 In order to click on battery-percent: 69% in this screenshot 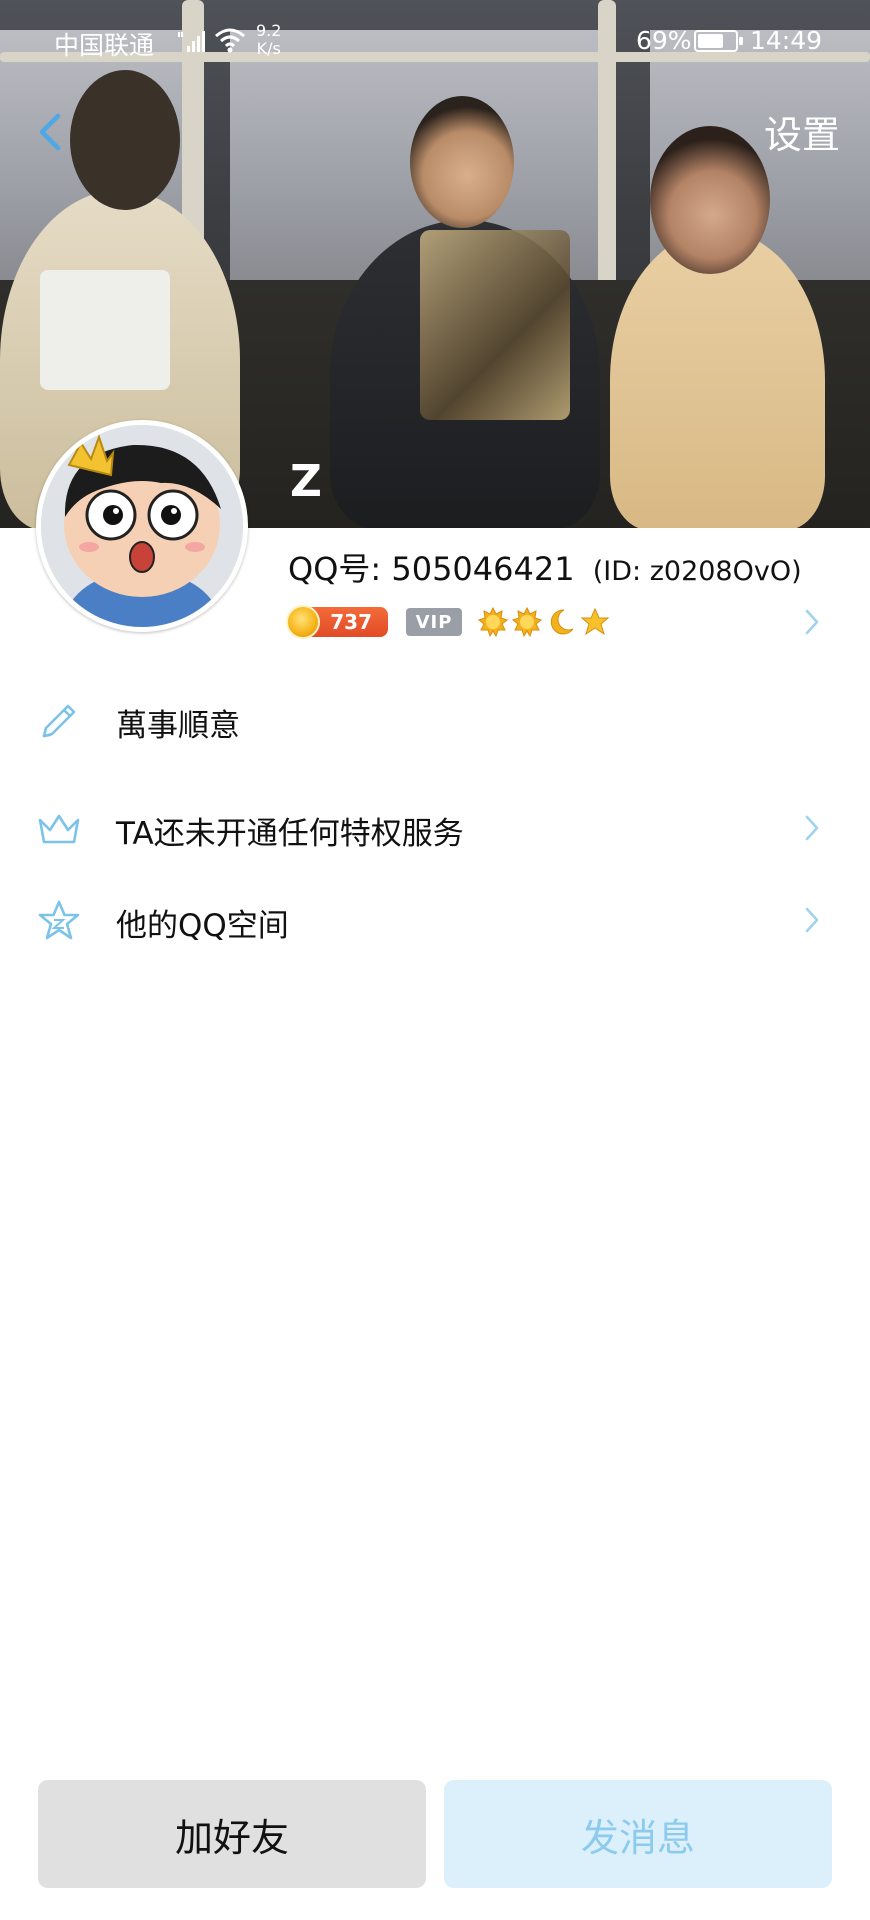, I will do `click(664, 40)`.